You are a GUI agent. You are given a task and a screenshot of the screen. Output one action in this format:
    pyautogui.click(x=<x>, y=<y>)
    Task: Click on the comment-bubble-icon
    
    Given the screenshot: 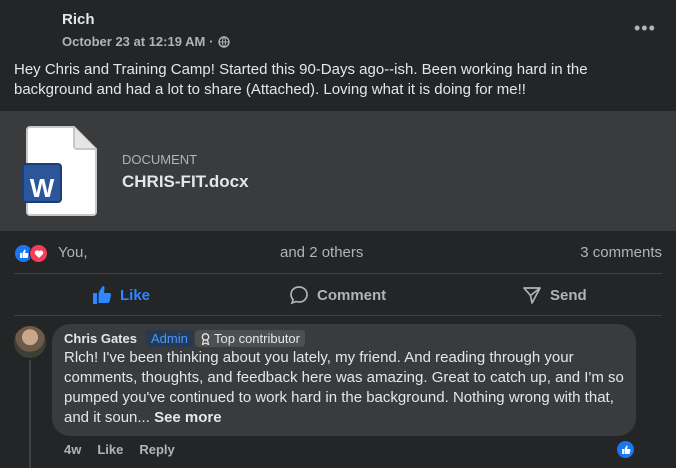 What is the action you would take?
    pyautogui.click(x=299, y=295)
    